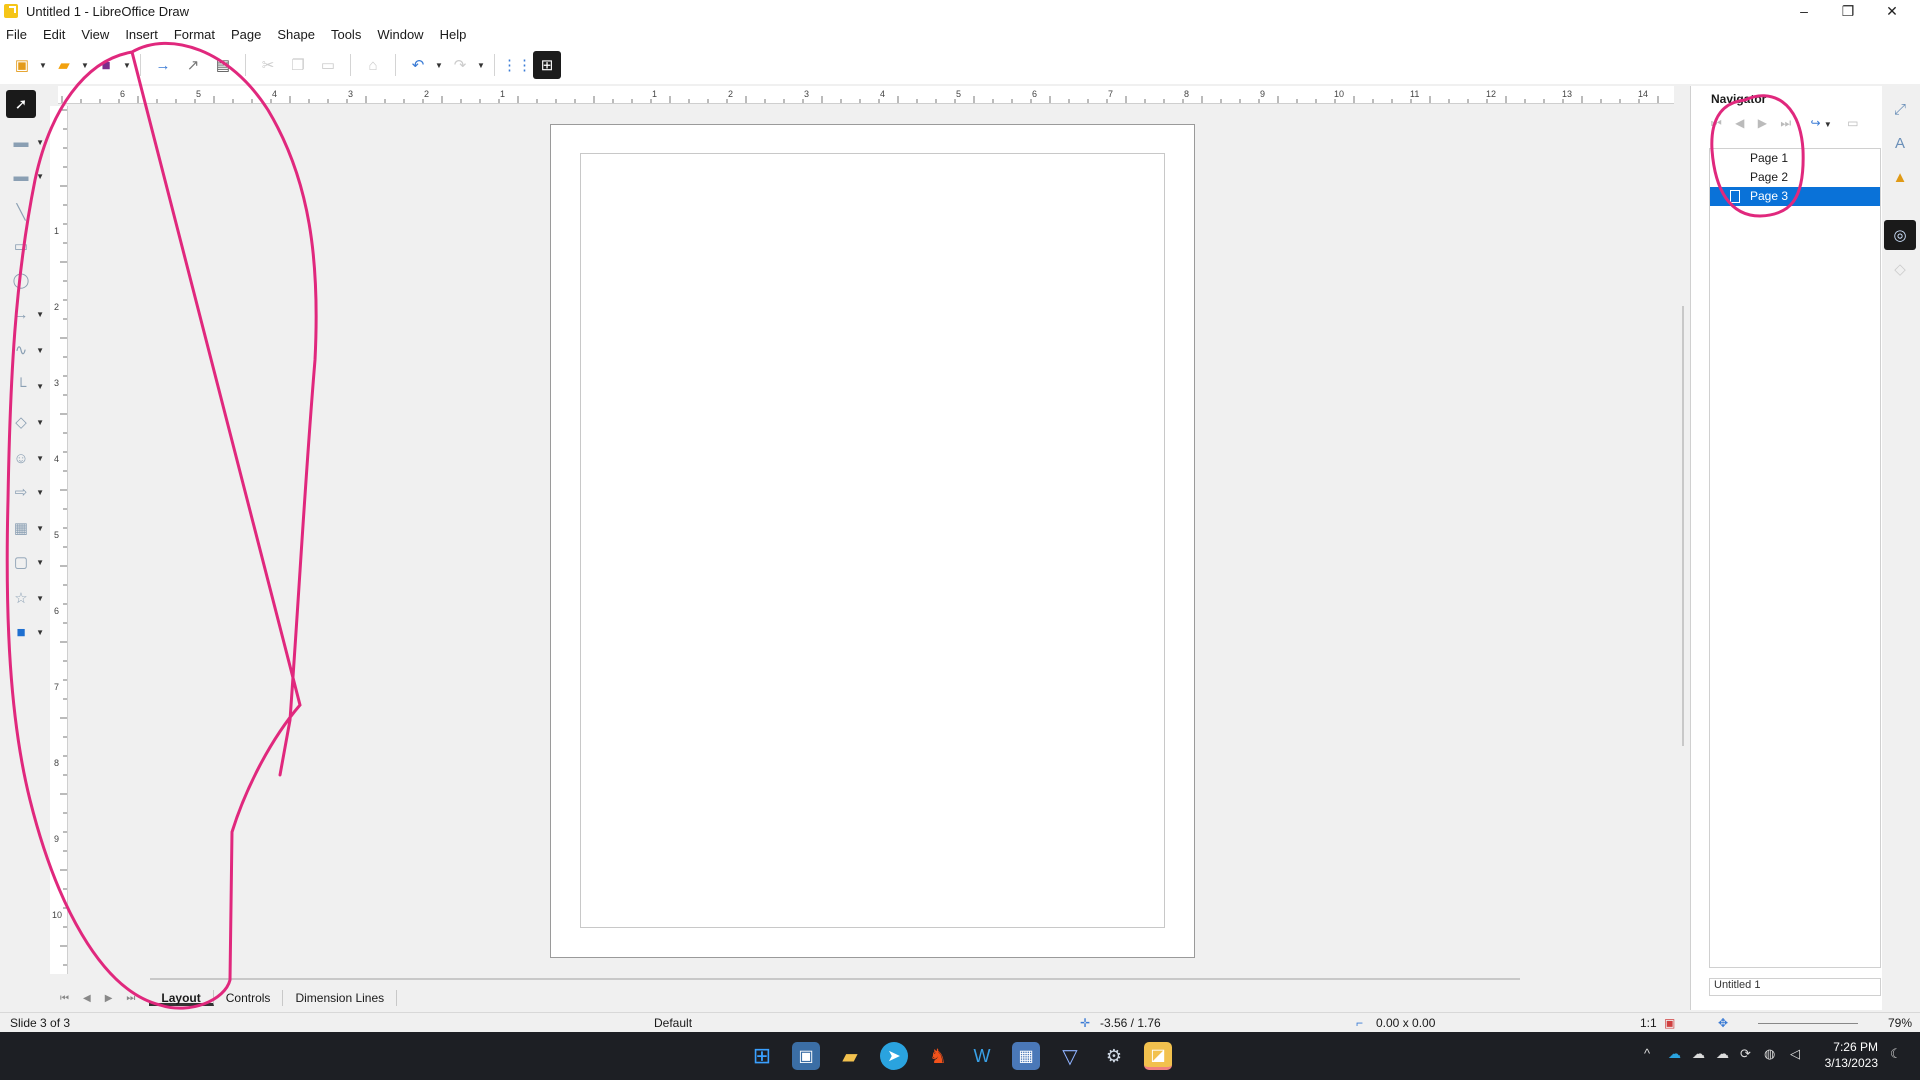 The image size is (1920, 1080). Describe the element at coordinates (1722, 1054) in the screenshot. I see `cloud-sync-icon: ☁` at that location.